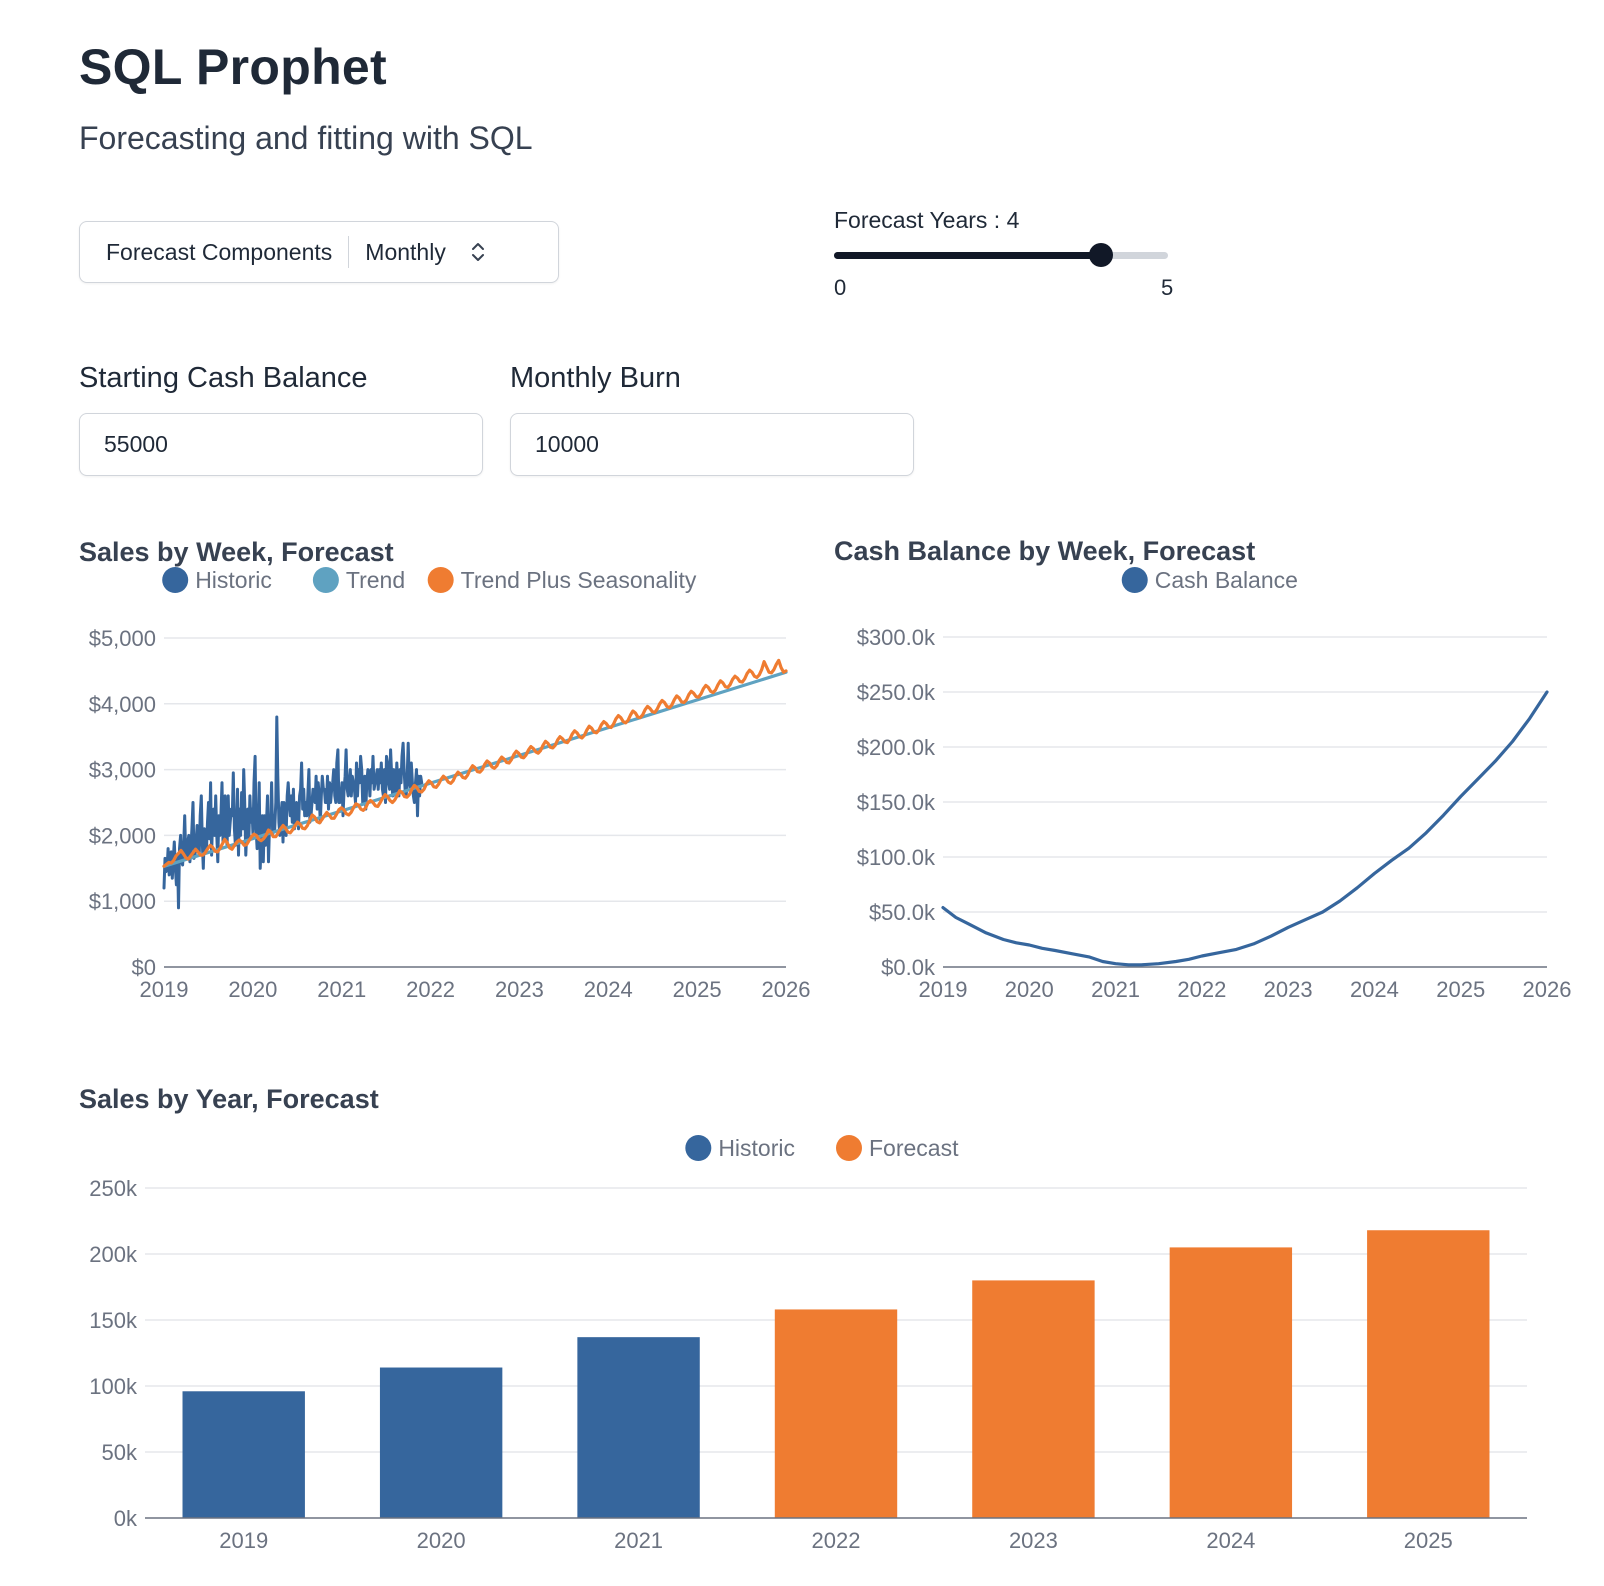 This screenshot has height=1586, width=1604. What do you see at coordinates (638, 1427) in the screenshot?
I see `bar-historic-2021` at bounding box center [638, 1427].